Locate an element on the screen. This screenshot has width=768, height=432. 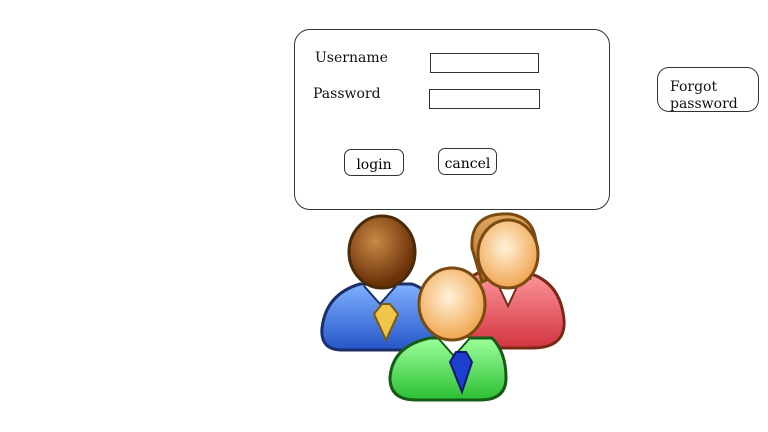
cancel-button: cancel is located at coordinates (467, 161).